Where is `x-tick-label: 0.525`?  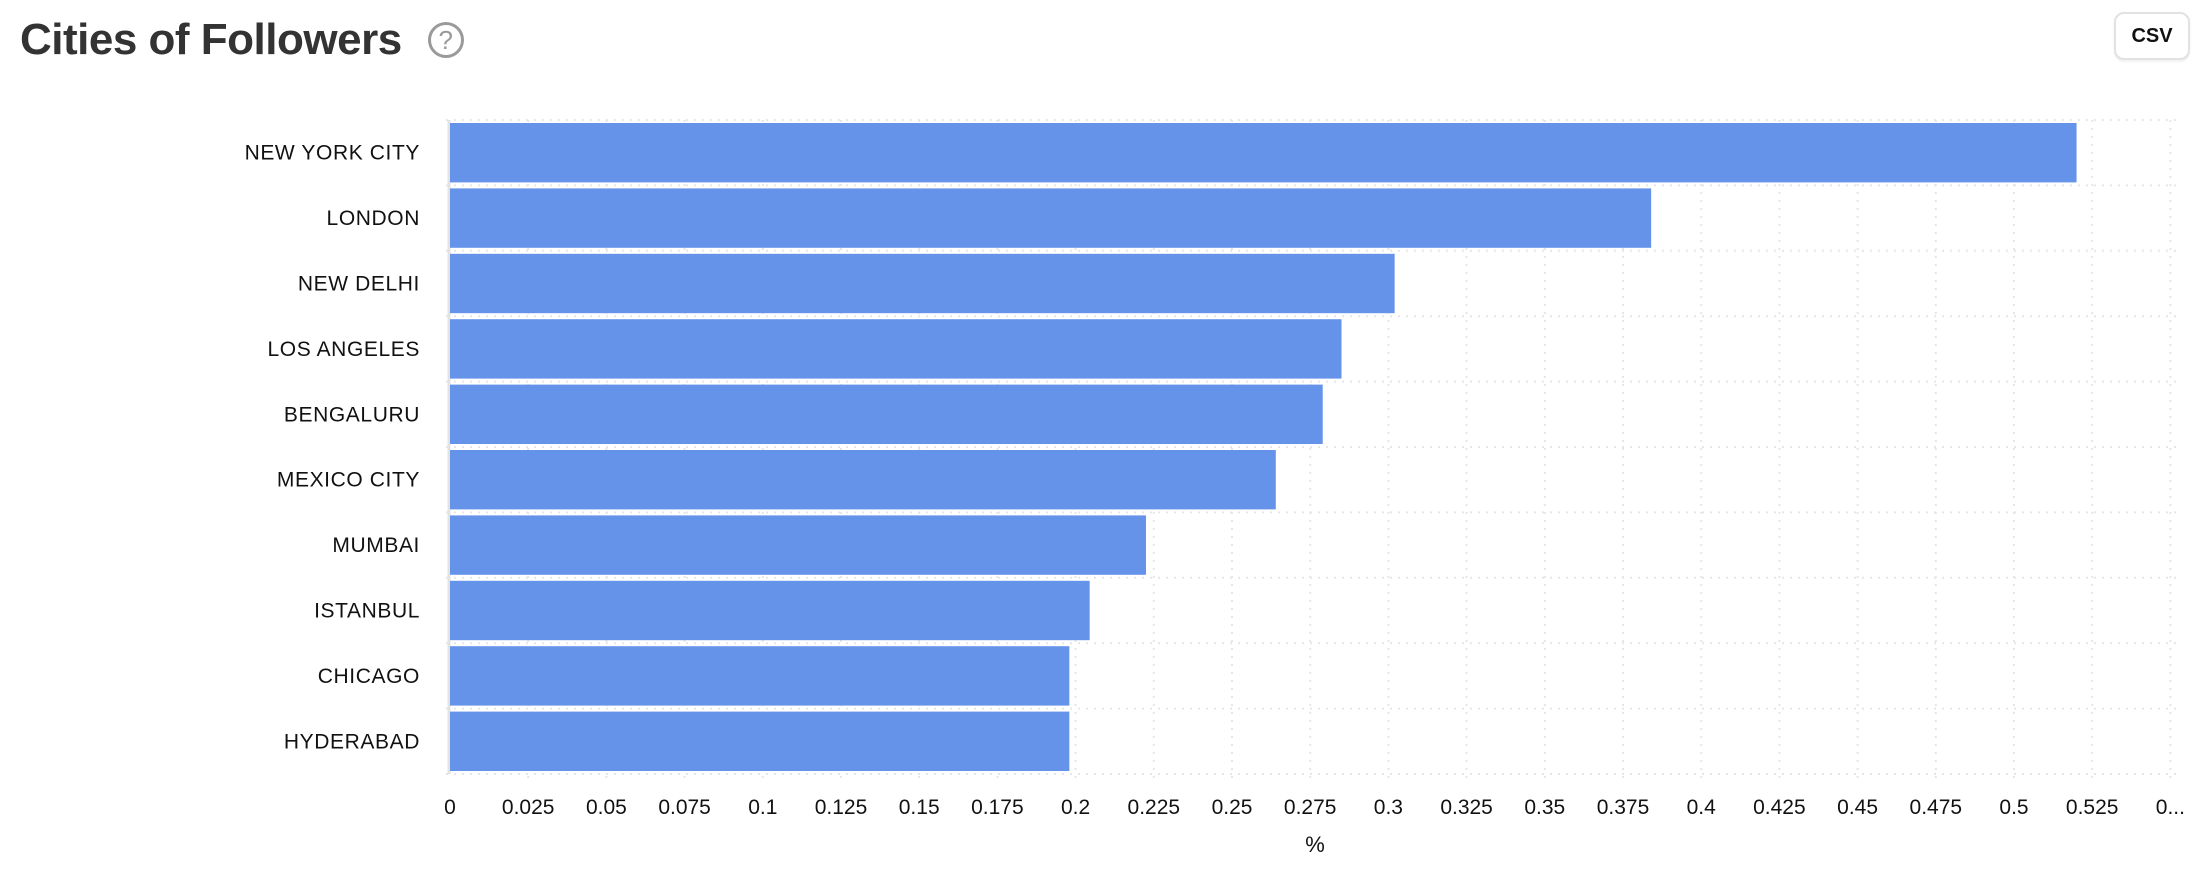
x-tick-label: 0.525 is located at coordinates (2092, 807).